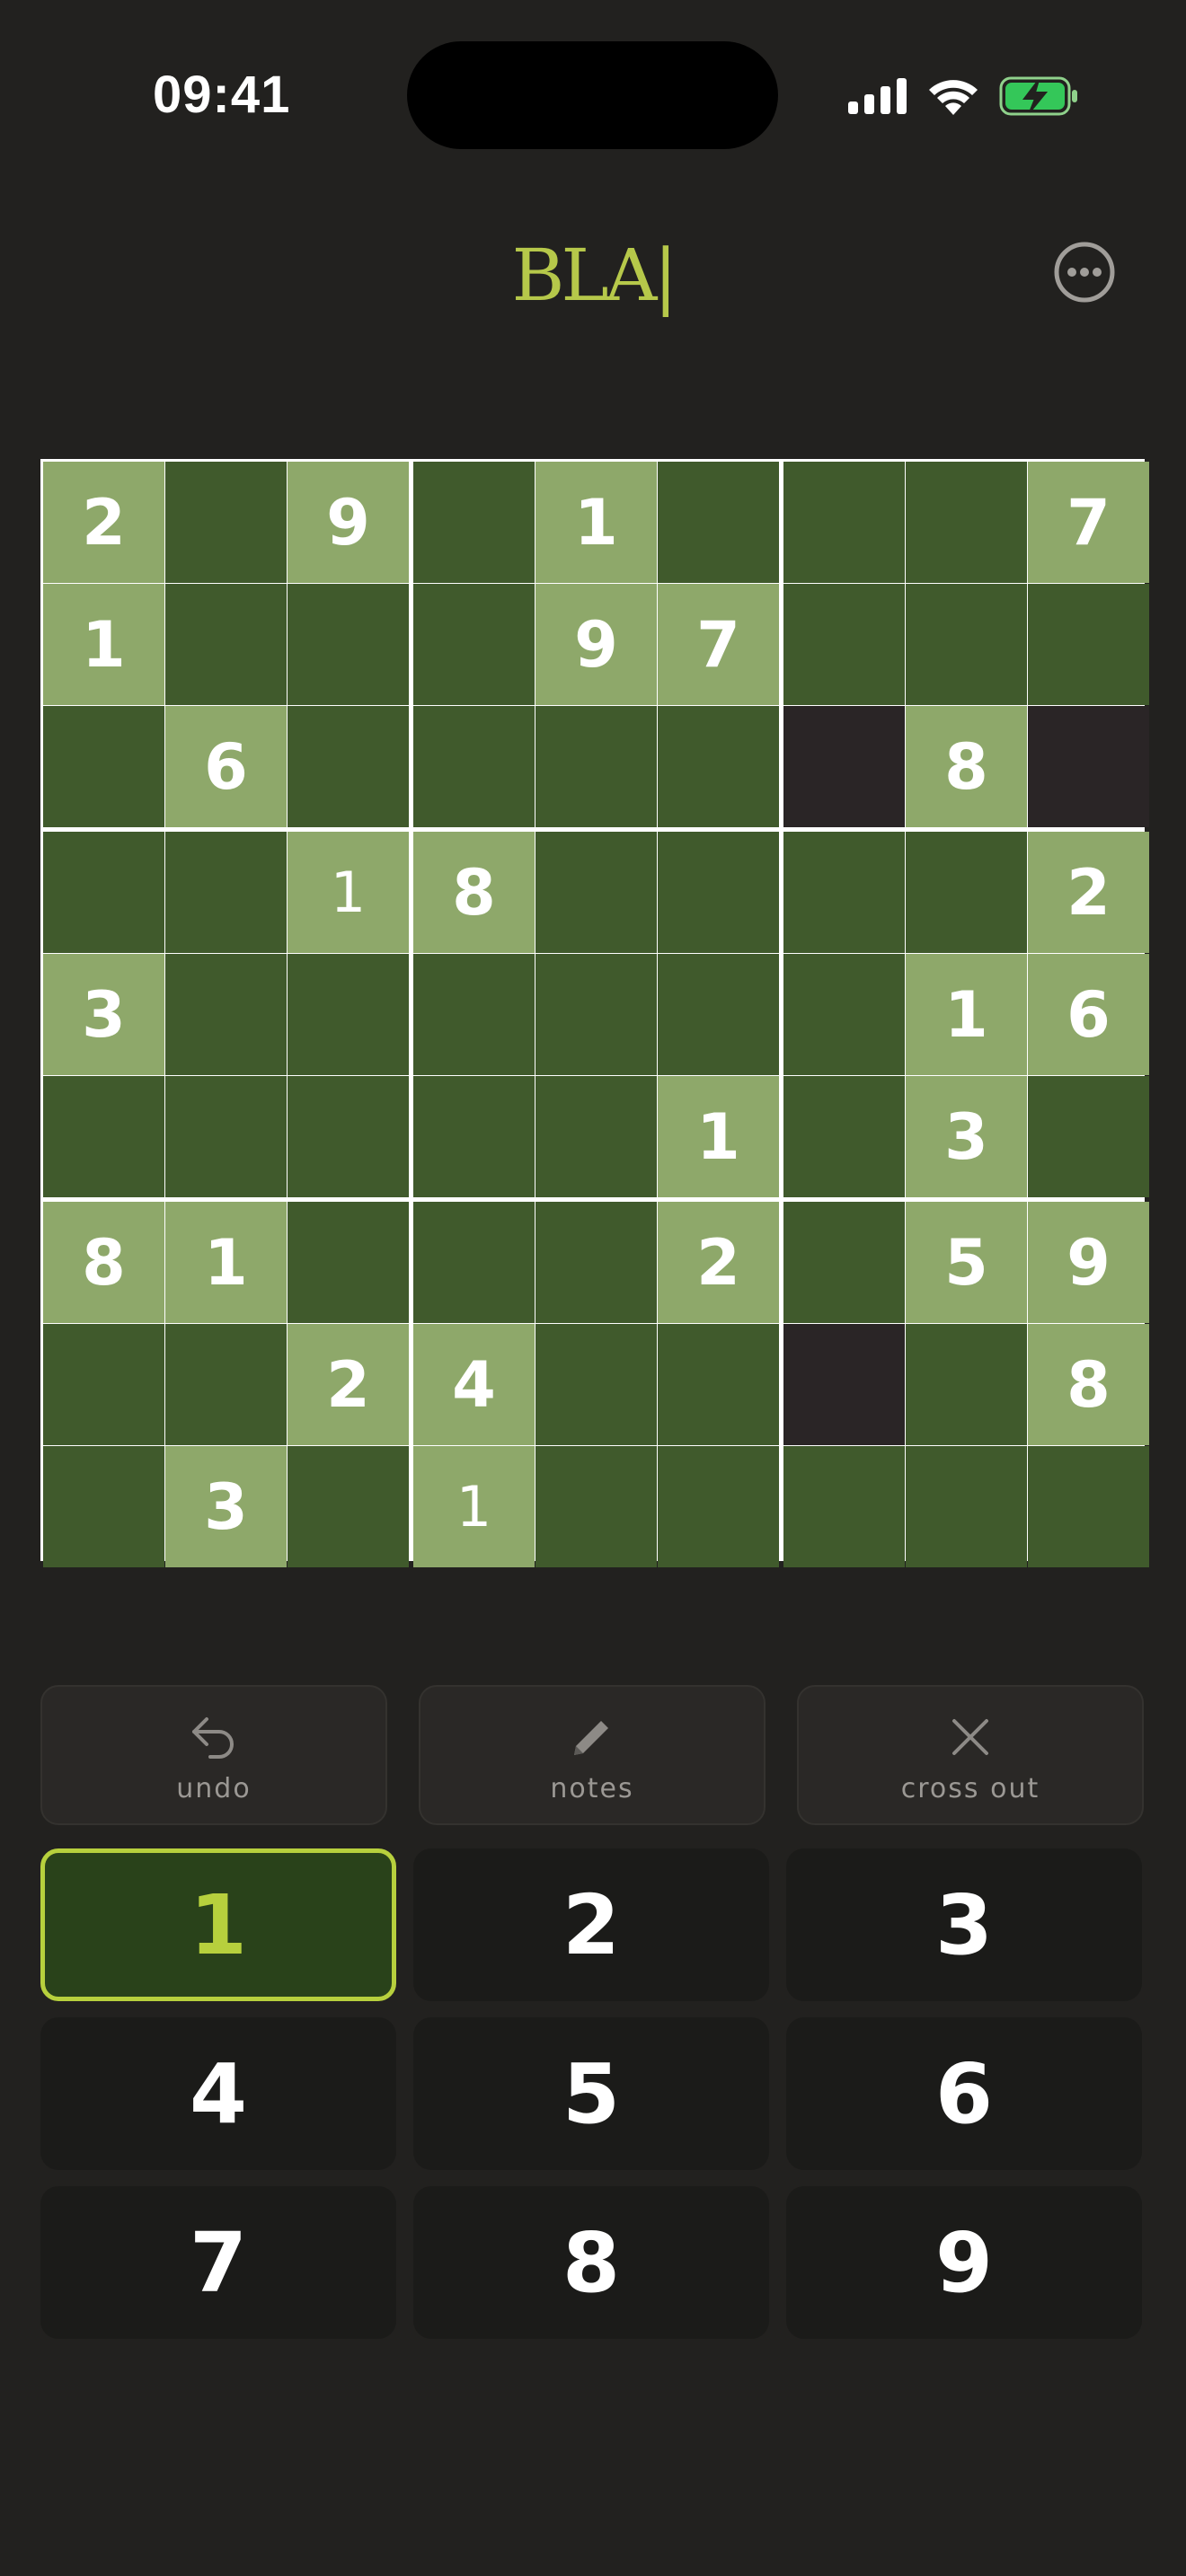  What do you see at coordinates (591, 1738) in the screenshot?
I see `pencil-icon` at bounding box center [591, 1738].